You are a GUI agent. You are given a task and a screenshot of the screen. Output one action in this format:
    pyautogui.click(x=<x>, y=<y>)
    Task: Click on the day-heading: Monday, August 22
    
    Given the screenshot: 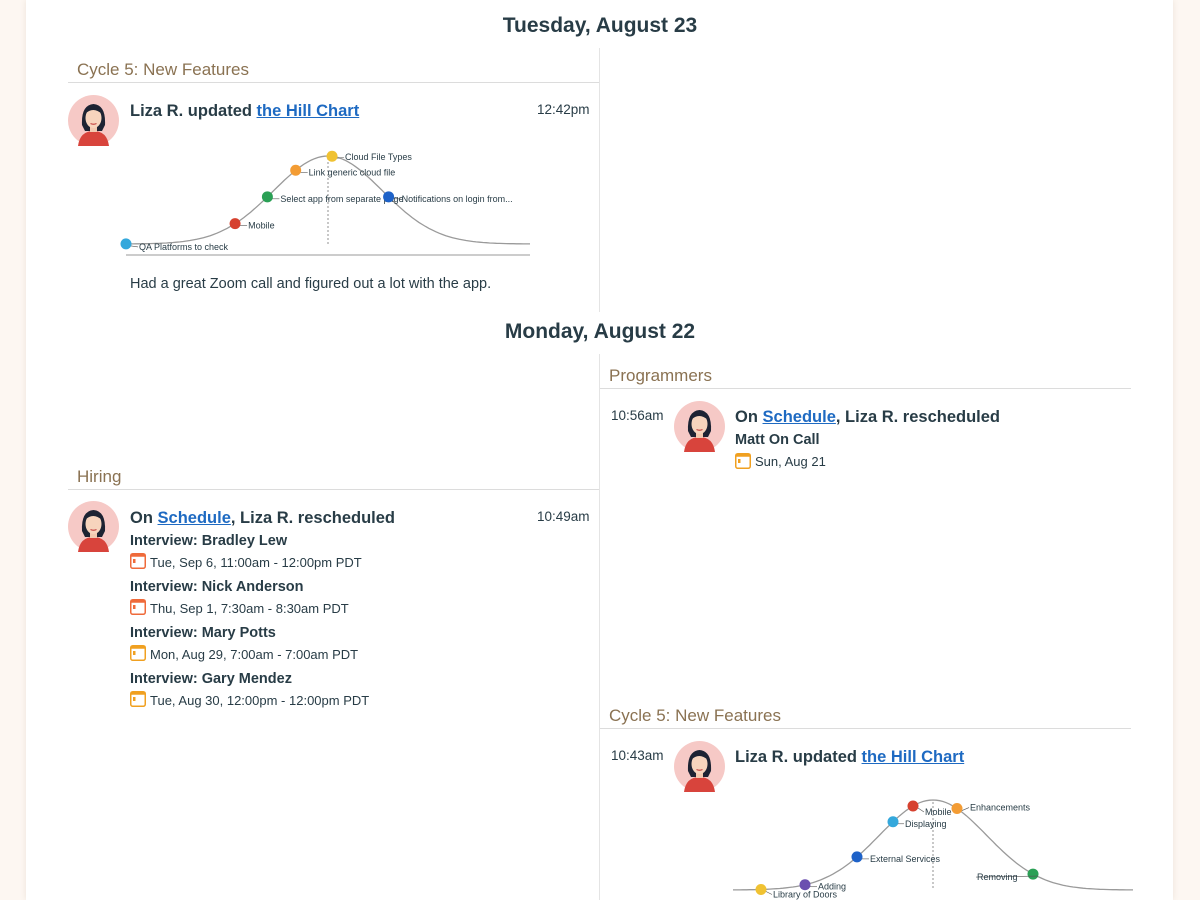 What is the action you would take?
    pyautogui.click(x=600, y=331)
    